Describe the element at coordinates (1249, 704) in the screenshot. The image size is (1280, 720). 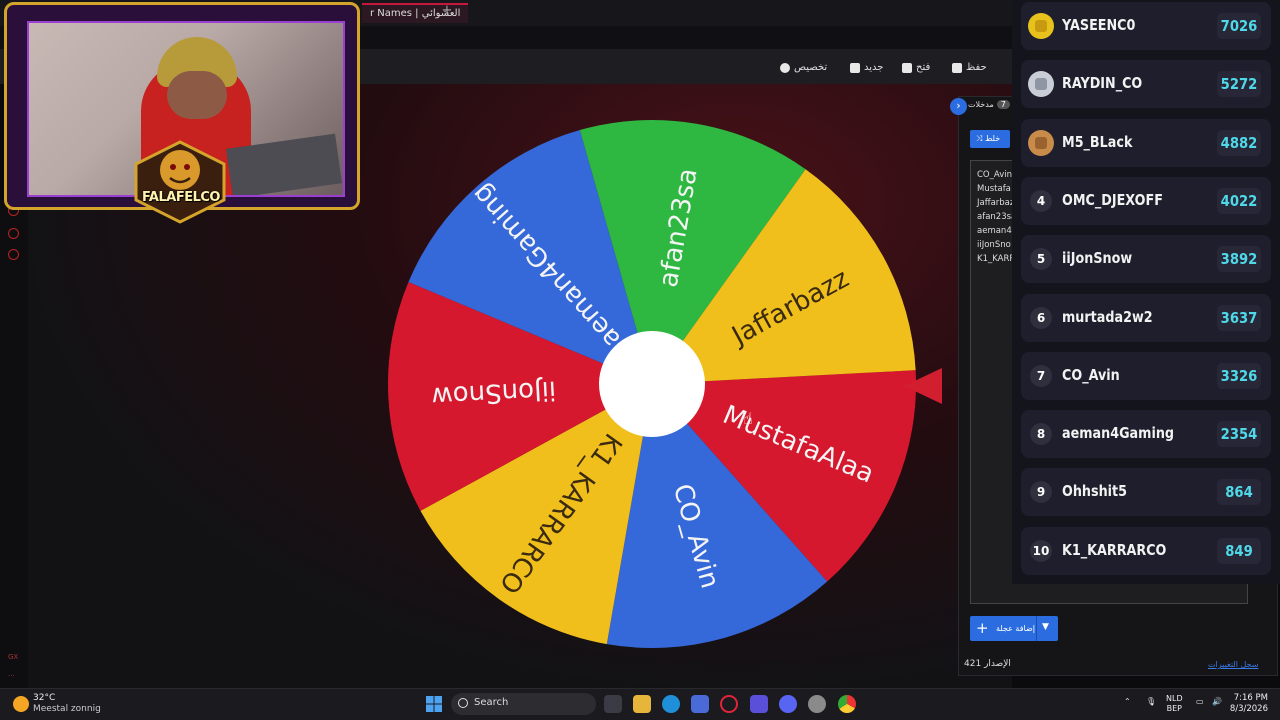
I see `taskbar-clock: 7:16 PM 8/3/2026` at that location.